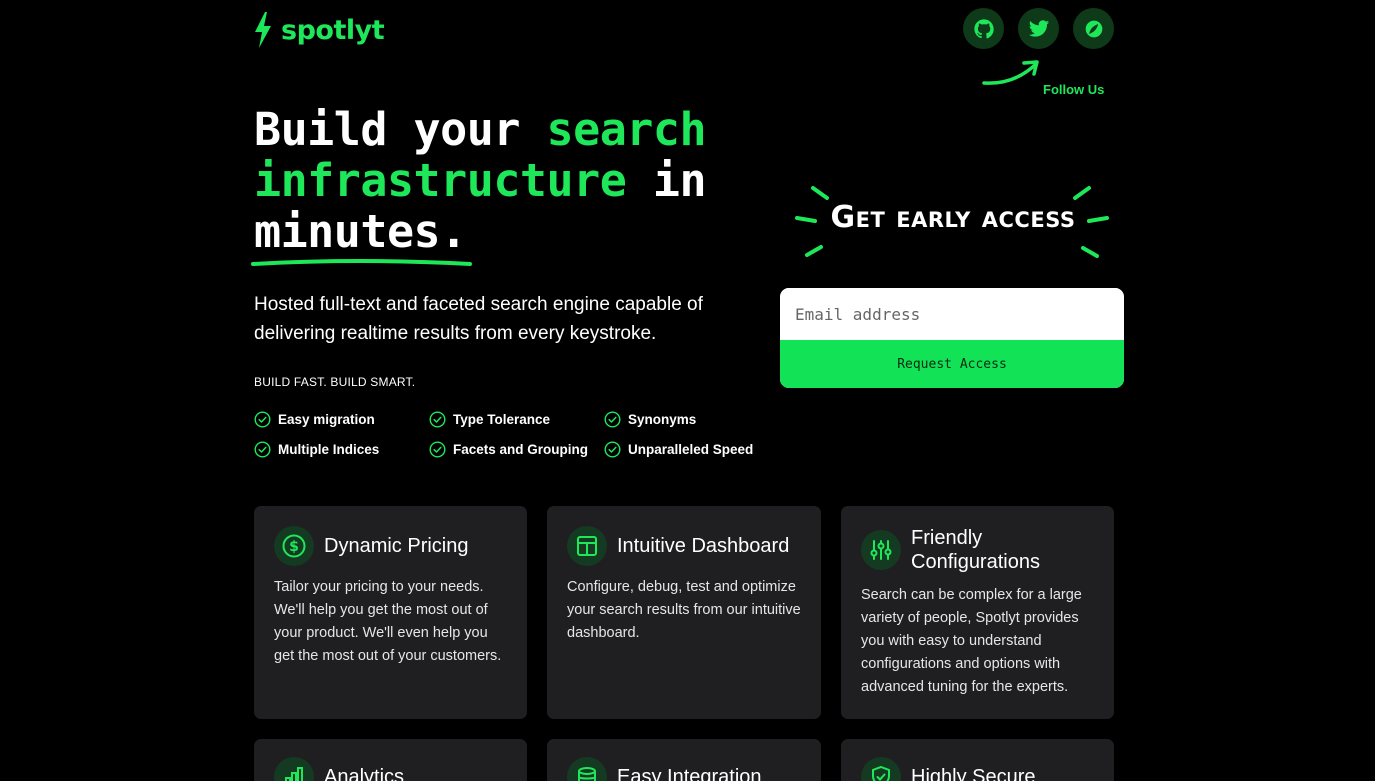 The image size is (1375, 781). Describe the element at coordinates (689, 773) in the screenshot. I see `card-title: Easy Integration` at that location.